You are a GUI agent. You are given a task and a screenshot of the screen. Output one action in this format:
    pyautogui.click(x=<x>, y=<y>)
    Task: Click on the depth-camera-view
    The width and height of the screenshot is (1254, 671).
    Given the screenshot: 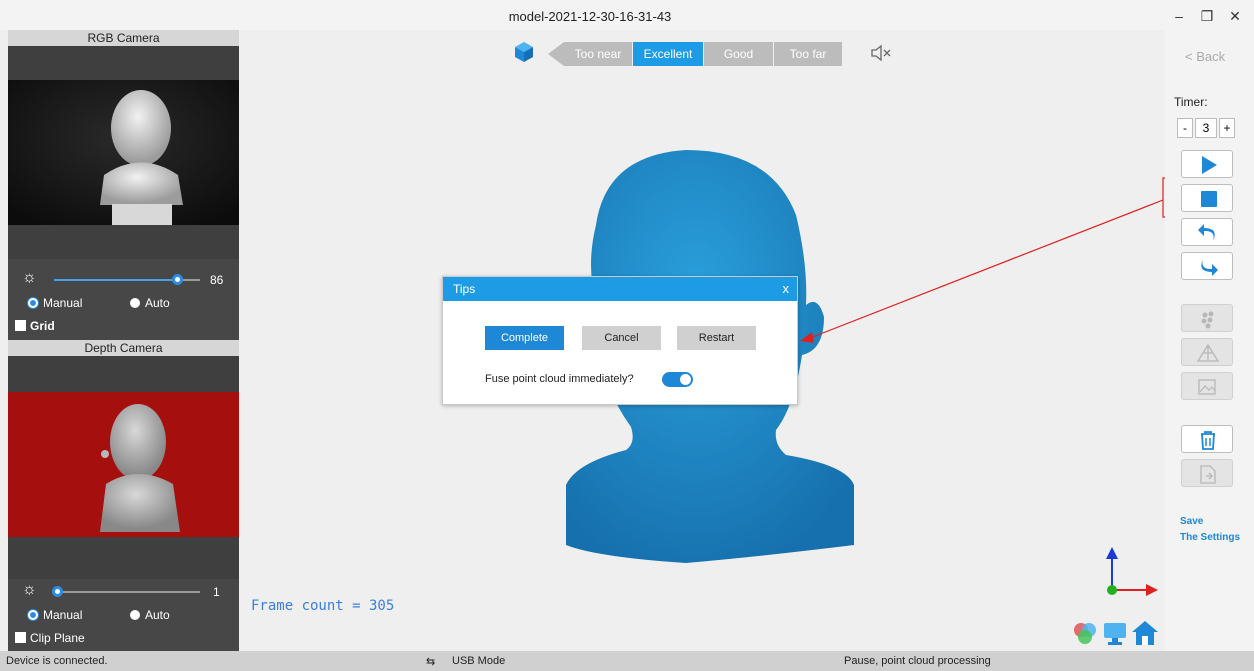 What is the action you would take?
    pyautogui.click(x=123, y=464)
    